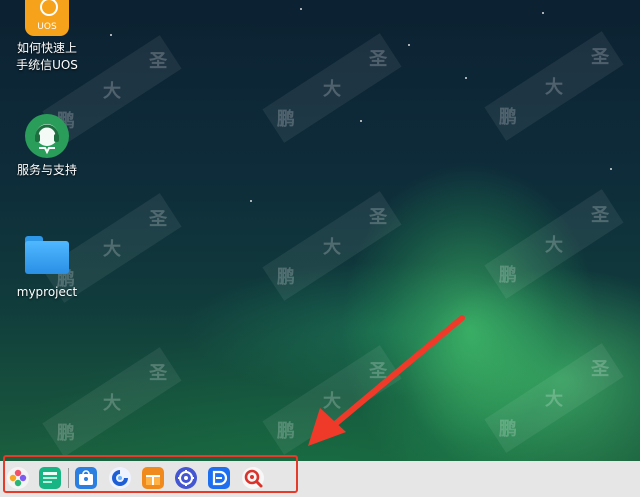 This screenshot has height=497, width=640. What do you see at coordinates (46, 170) in the screenshot?
I see `desktop-icon-label: 服务与支持` at bounding box center [46, 170].